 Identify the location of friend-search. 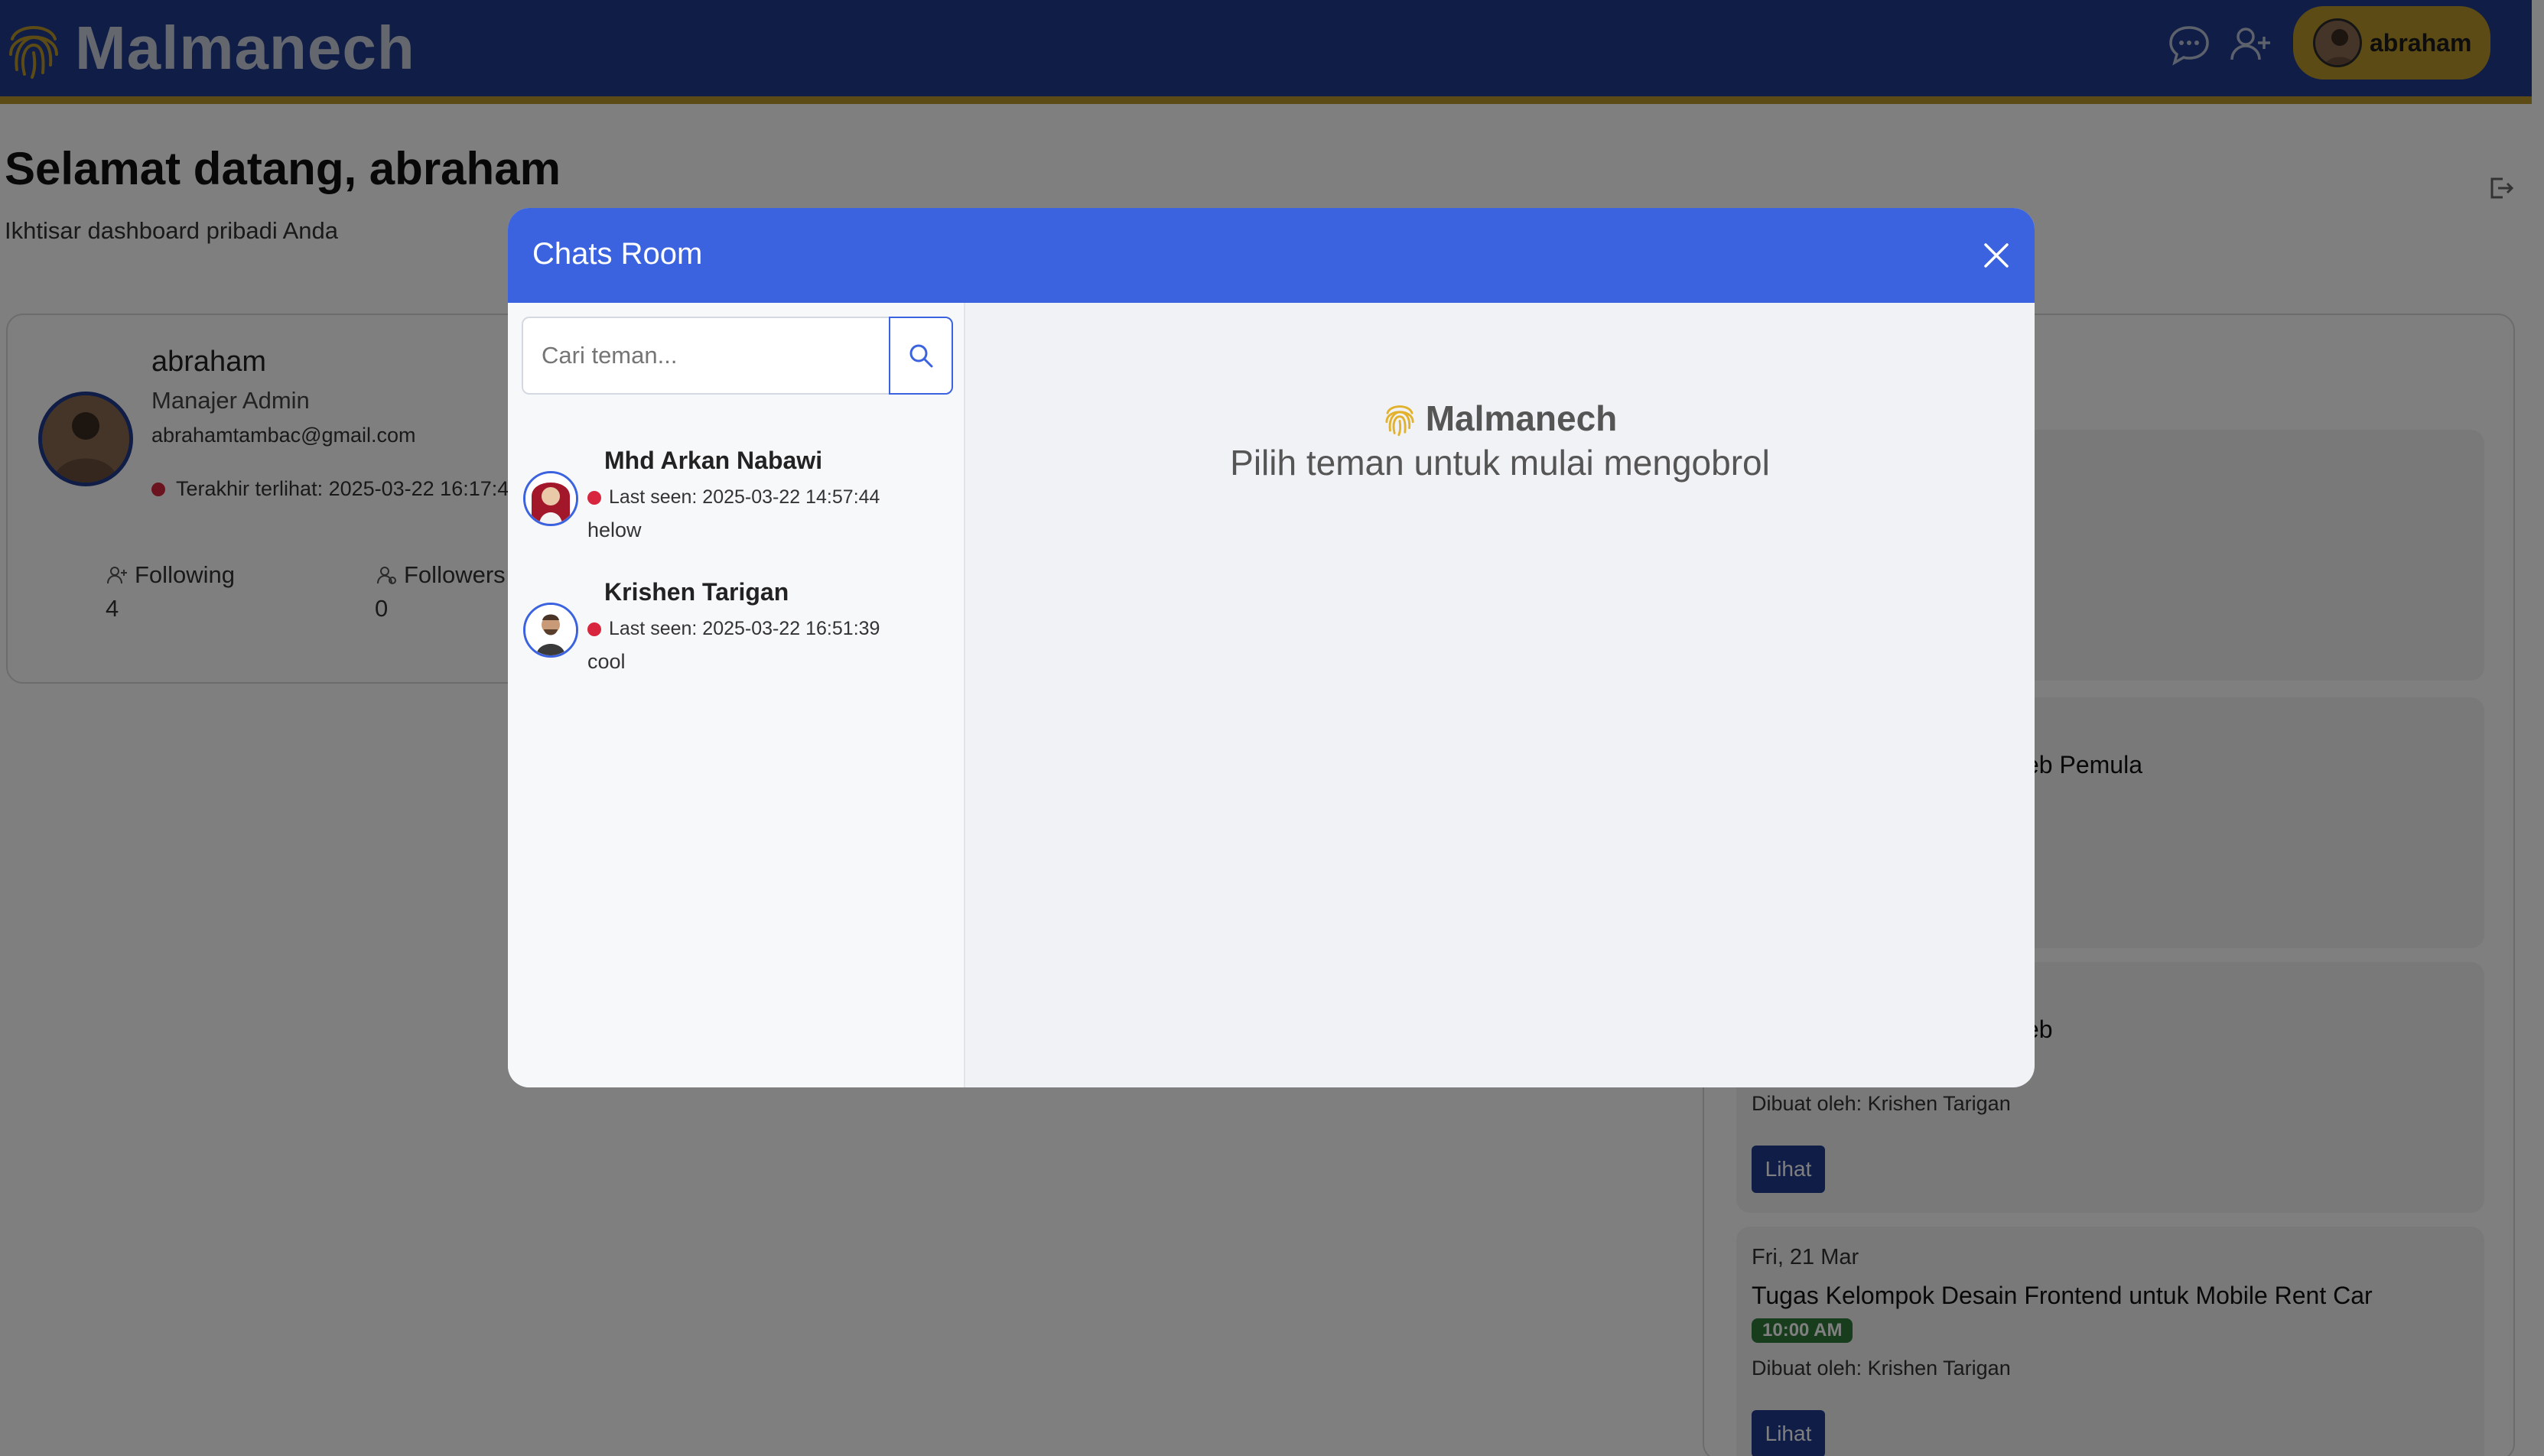
(737, 356).